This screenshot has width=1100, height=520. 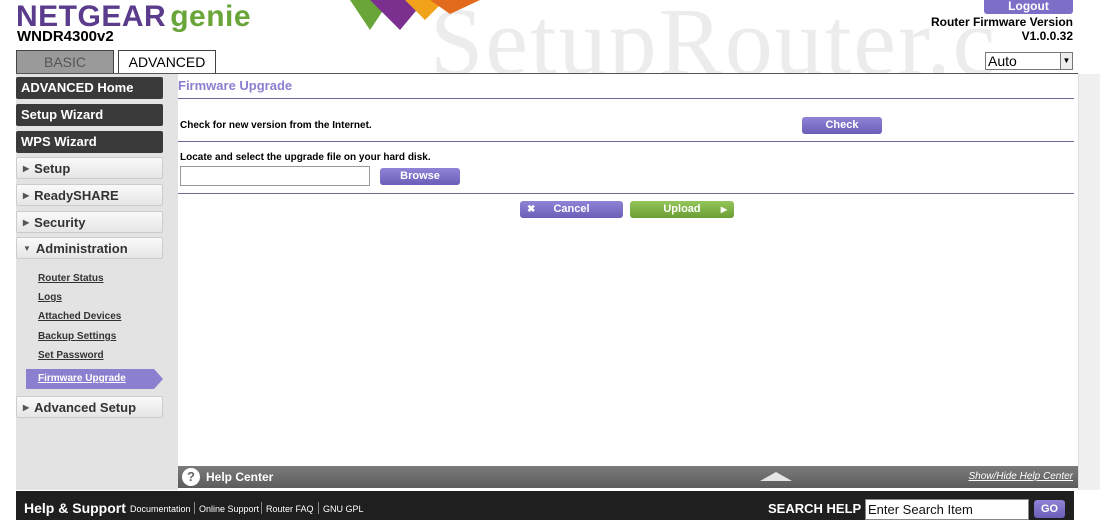 What do you see at coordinates (1029, 61) in the screenshot?
I see `language-select: Auto ▼` at bounding box center [1029, 61].